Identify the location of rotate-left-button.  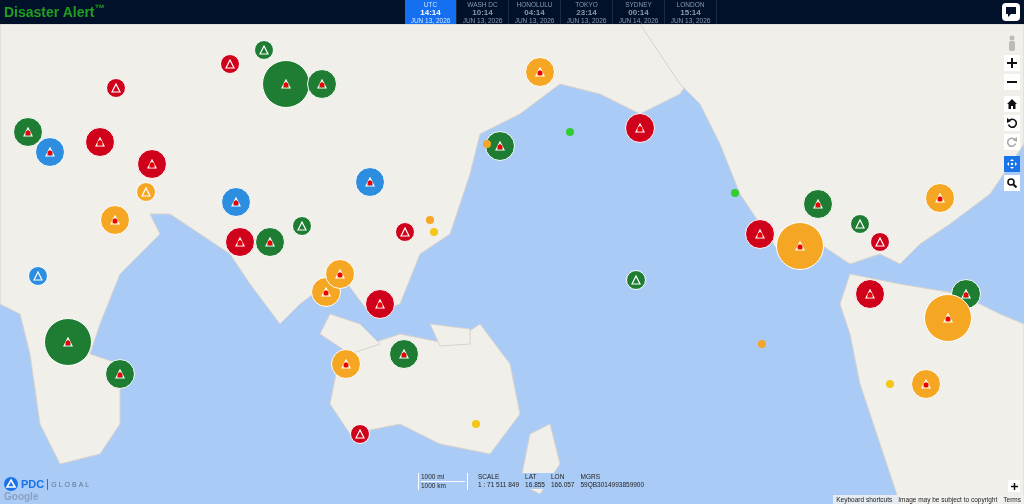
(1012, 123).